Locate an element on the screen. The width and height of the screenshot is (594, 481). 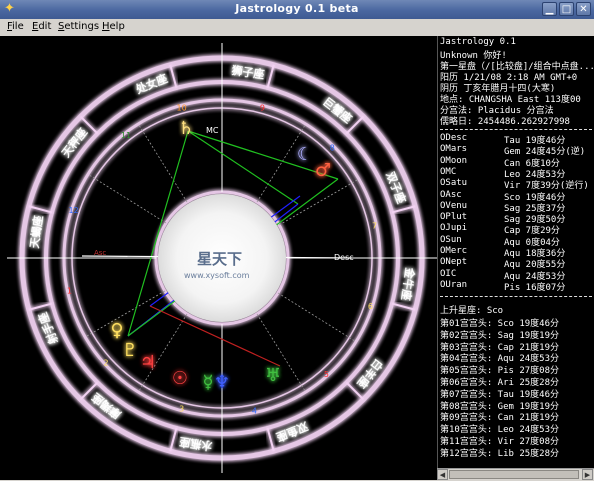
house-number: 11 is located at coordinates (126, 135).